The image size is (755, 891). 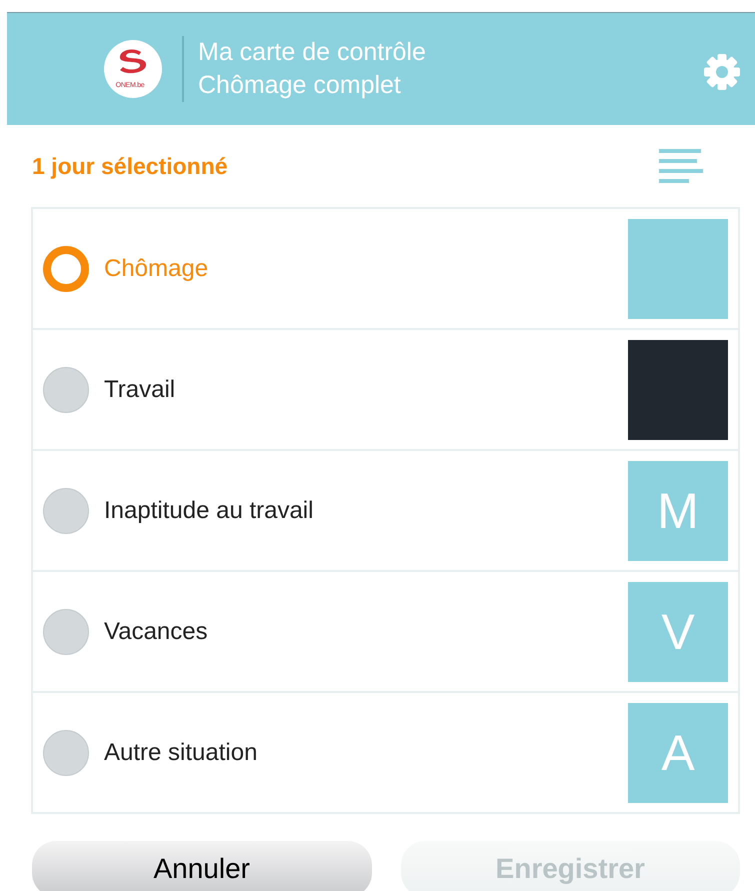 What do you see at coordinates (385, 630) in the screenshot?
I see `option-row: Vacances V` at bounding box center [385, 630].